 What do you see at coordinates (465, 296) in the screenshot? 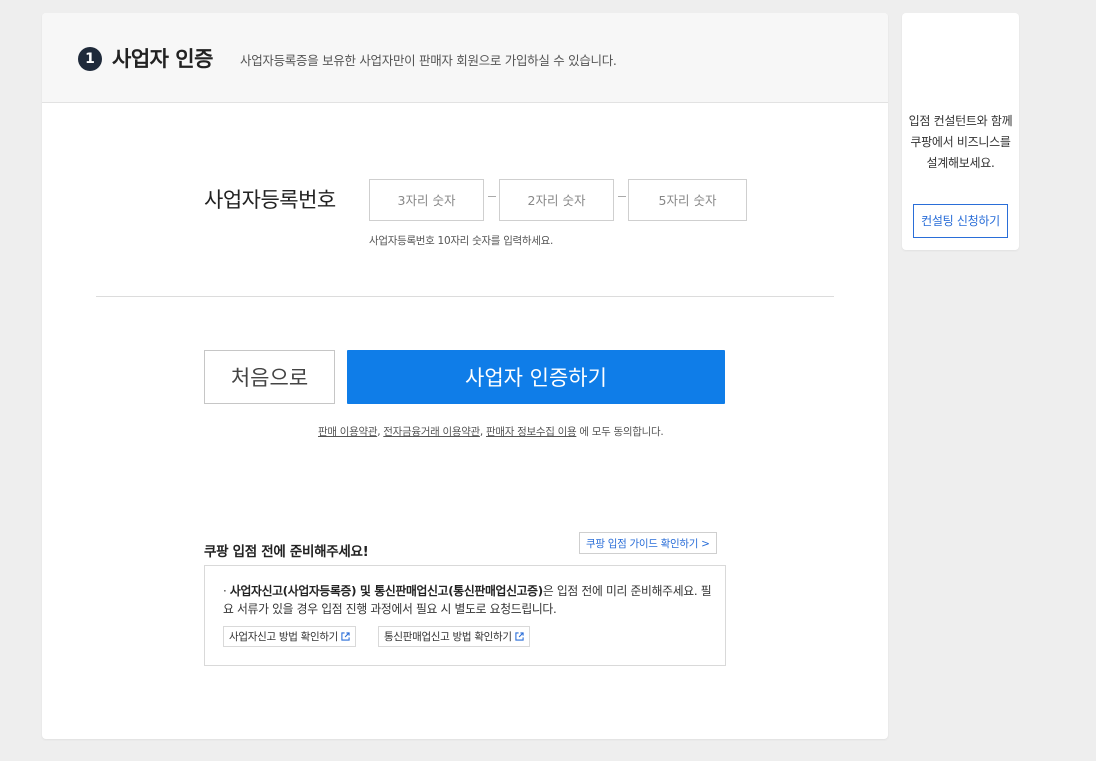
I see `section-divider` at bounding box center [465, 296].